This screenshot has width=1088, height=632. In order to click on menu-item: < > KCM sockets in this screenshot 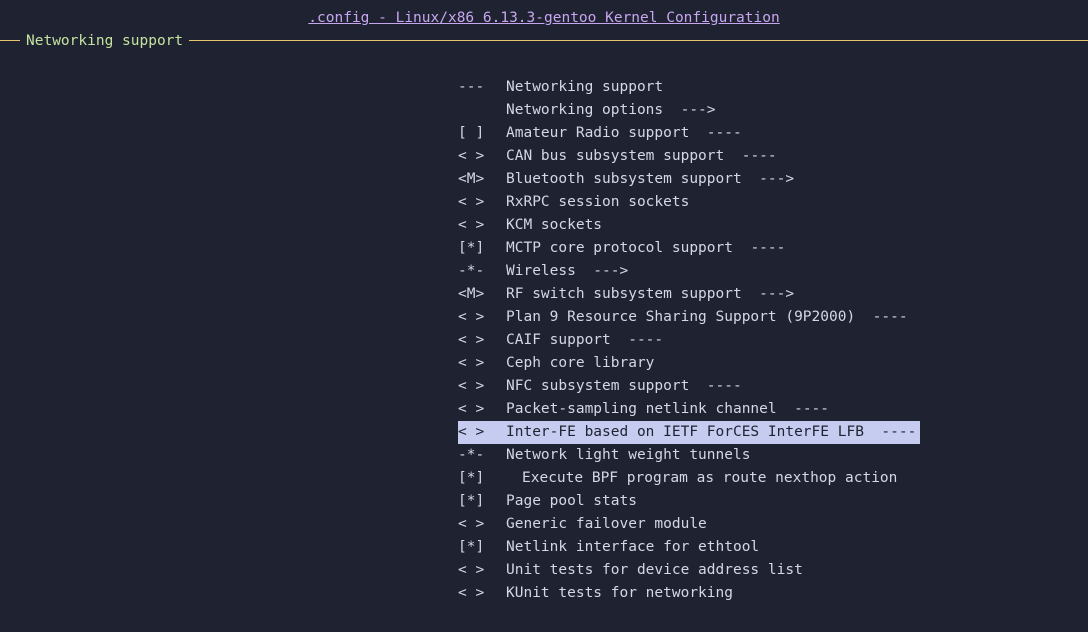, I will do `click(689, 225)`.